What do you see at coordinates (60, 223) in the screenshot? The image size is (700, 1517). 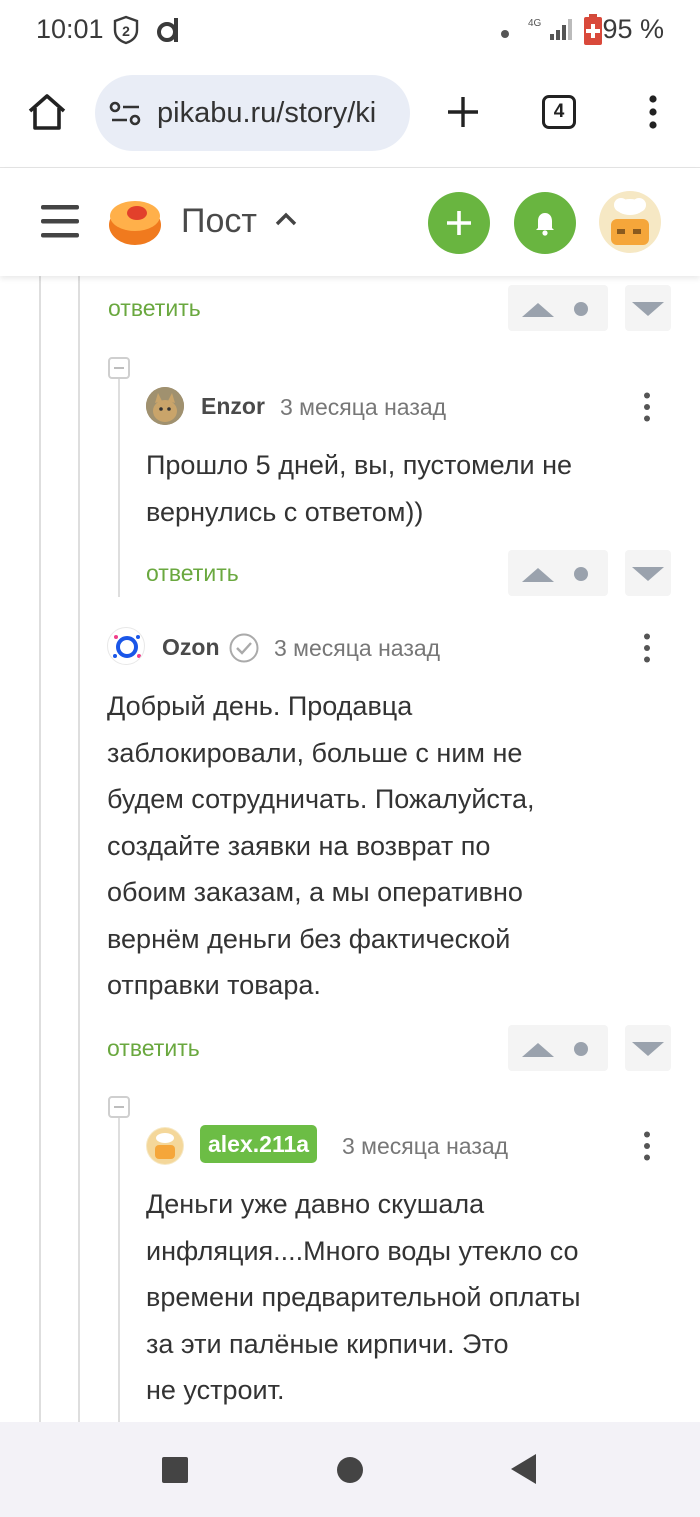 I see `hamburger-menu-icon` at bounding box center [60, 223].